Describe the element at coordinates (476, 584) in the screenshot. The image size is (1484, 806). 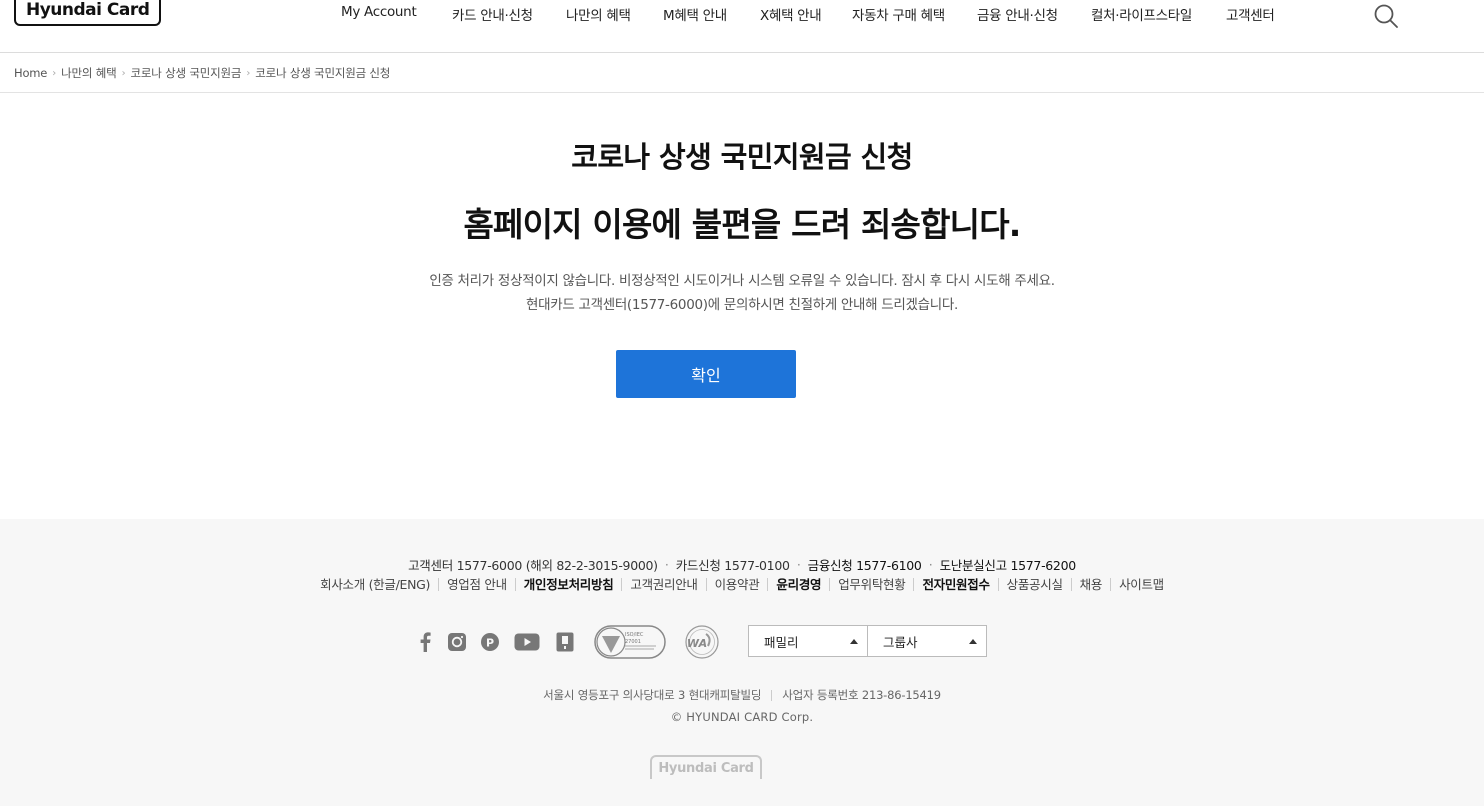
I see `footer-link-branches: 영업점 안내` at that location.